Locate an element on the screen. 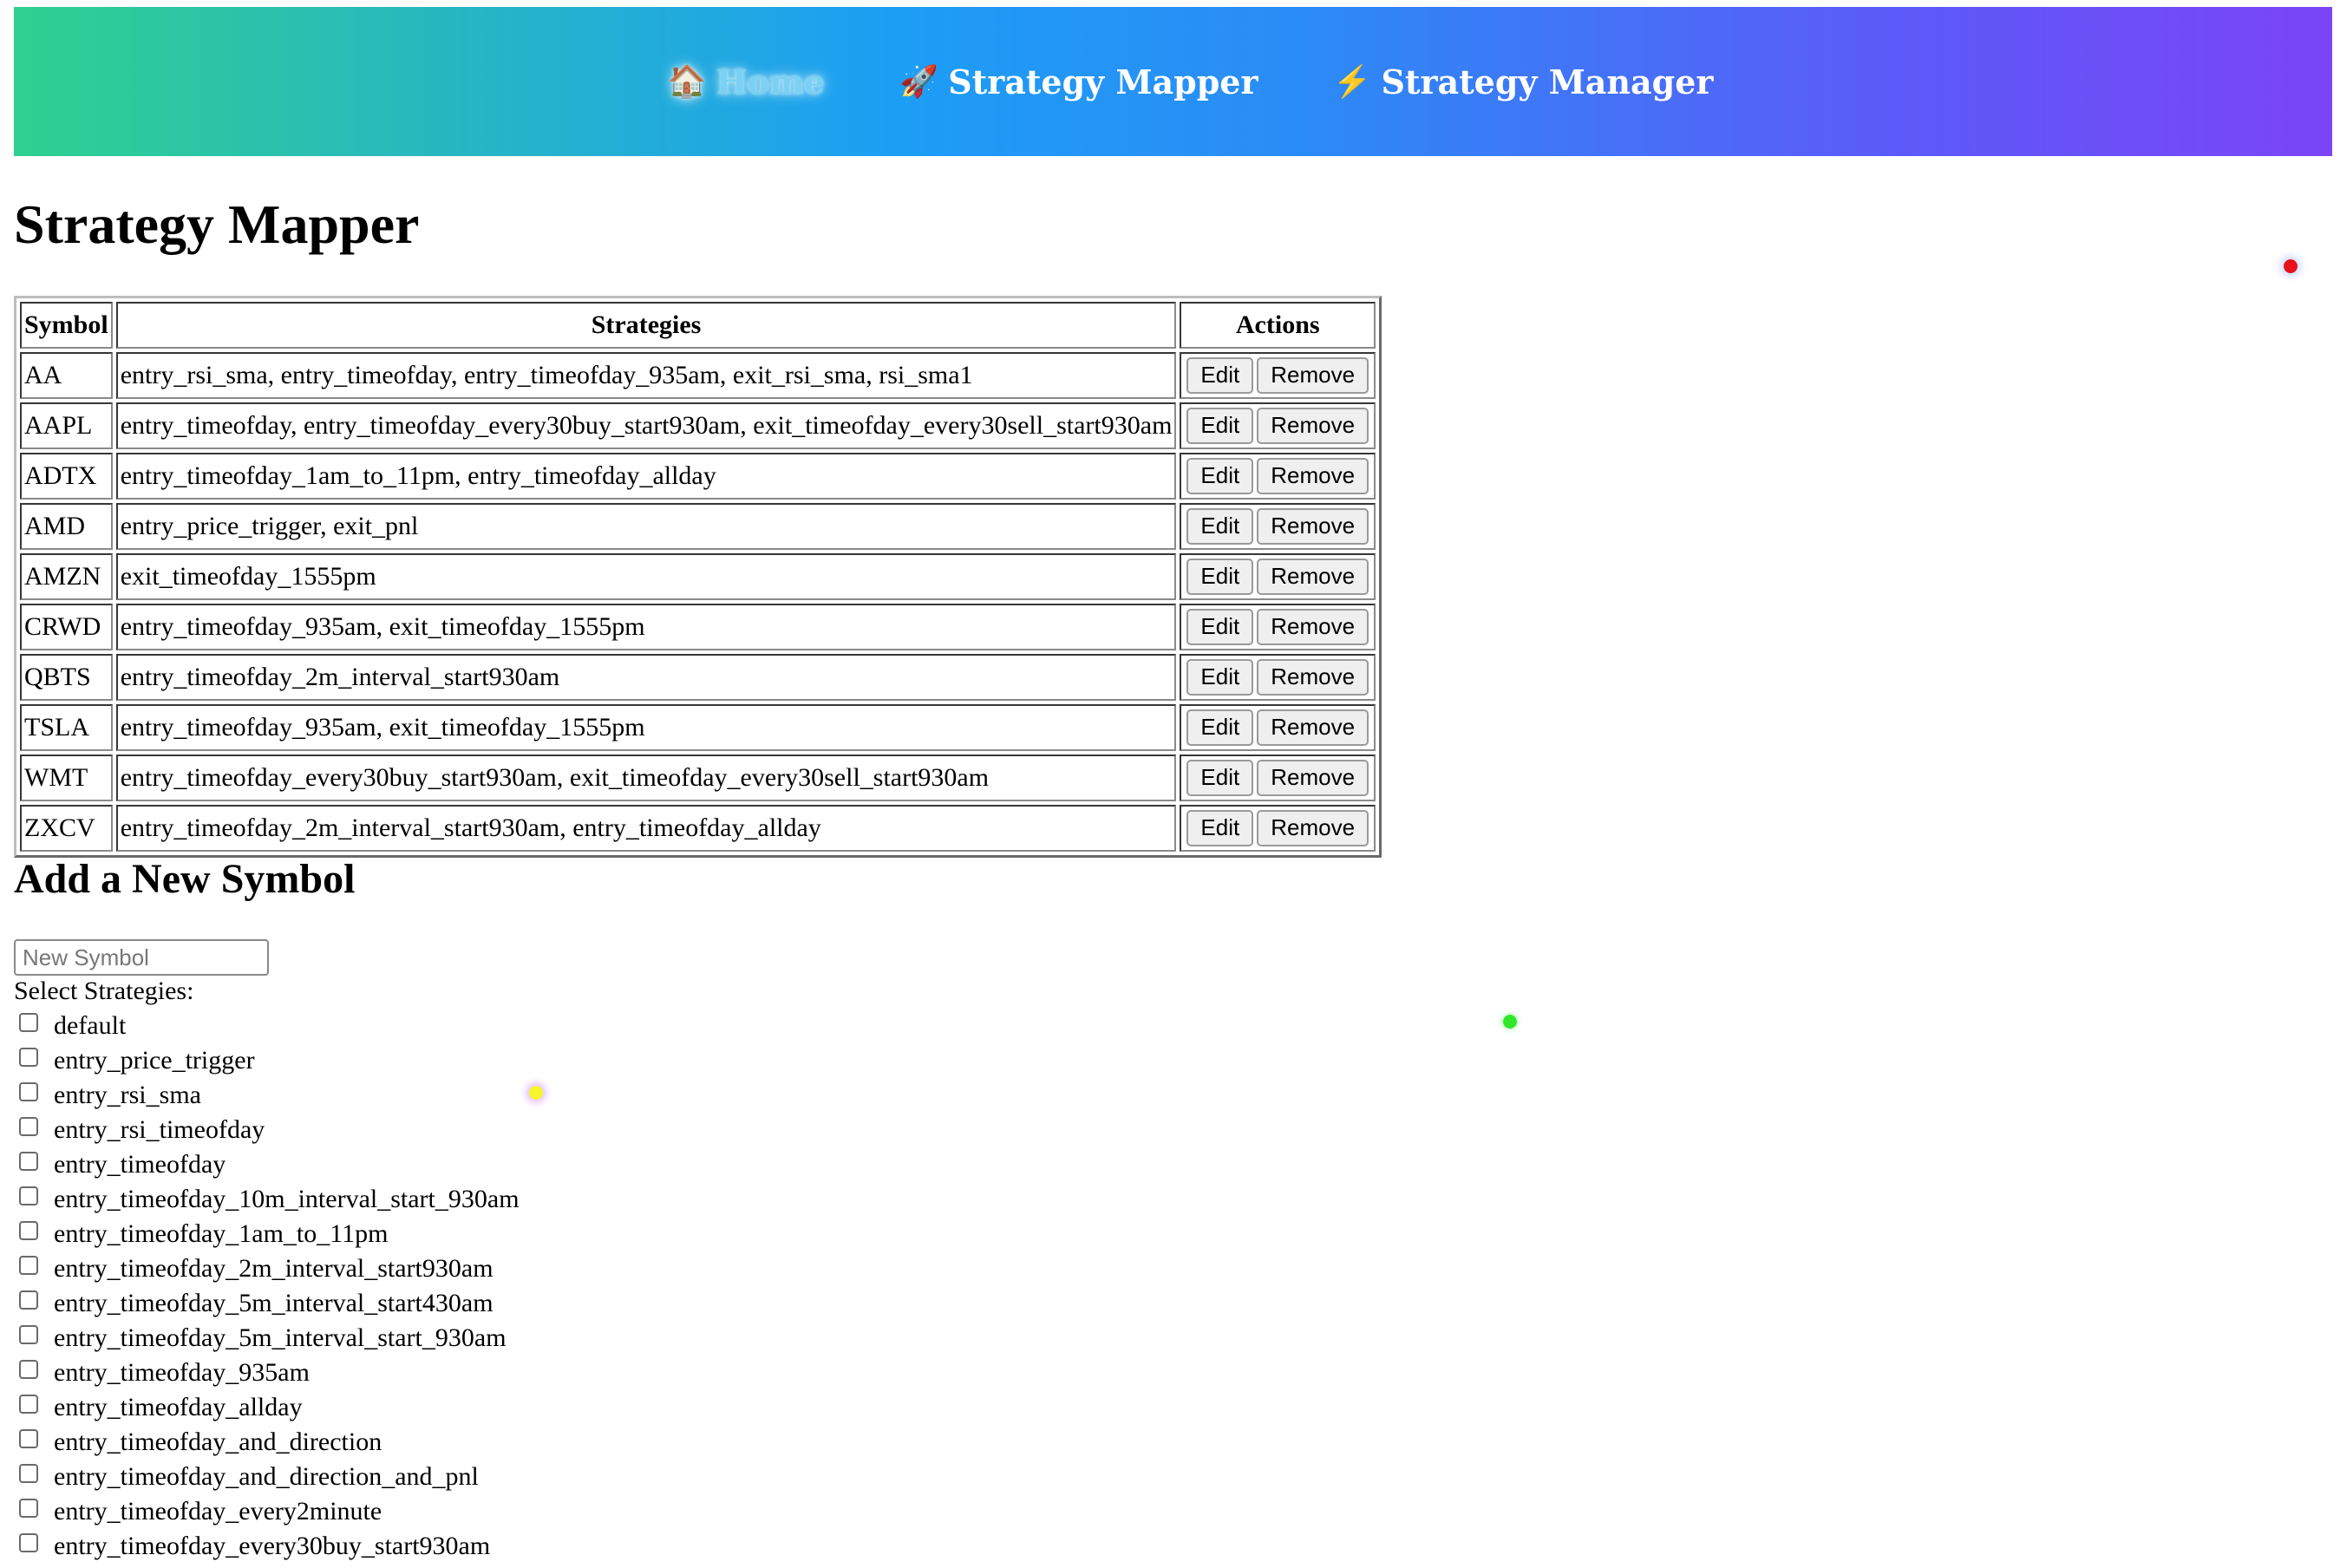 The height and width of the screenshot is (1568, 2340). new-symbol-input is located at coordinates (141, 958).